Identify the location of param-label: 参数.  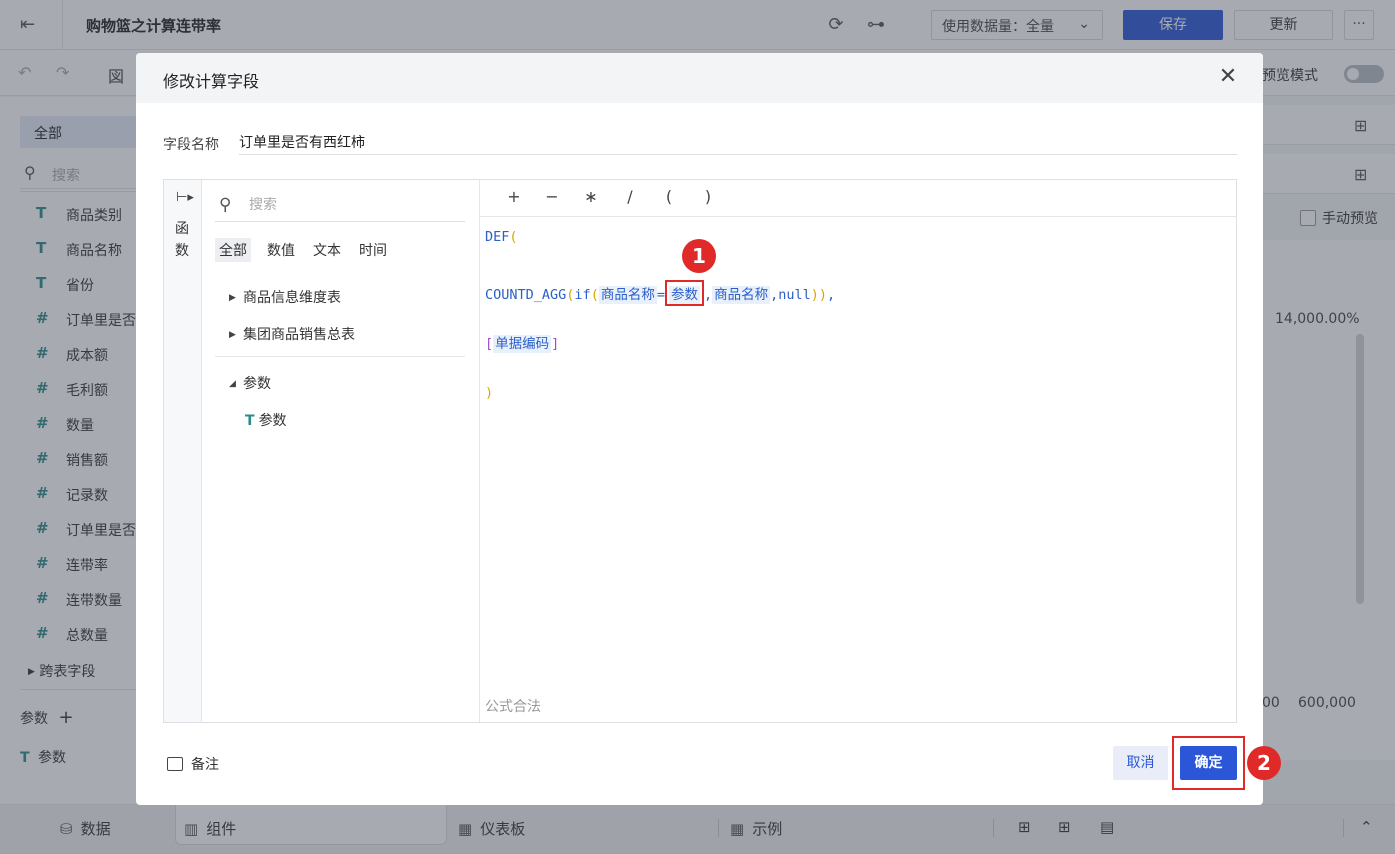
(272, 421).